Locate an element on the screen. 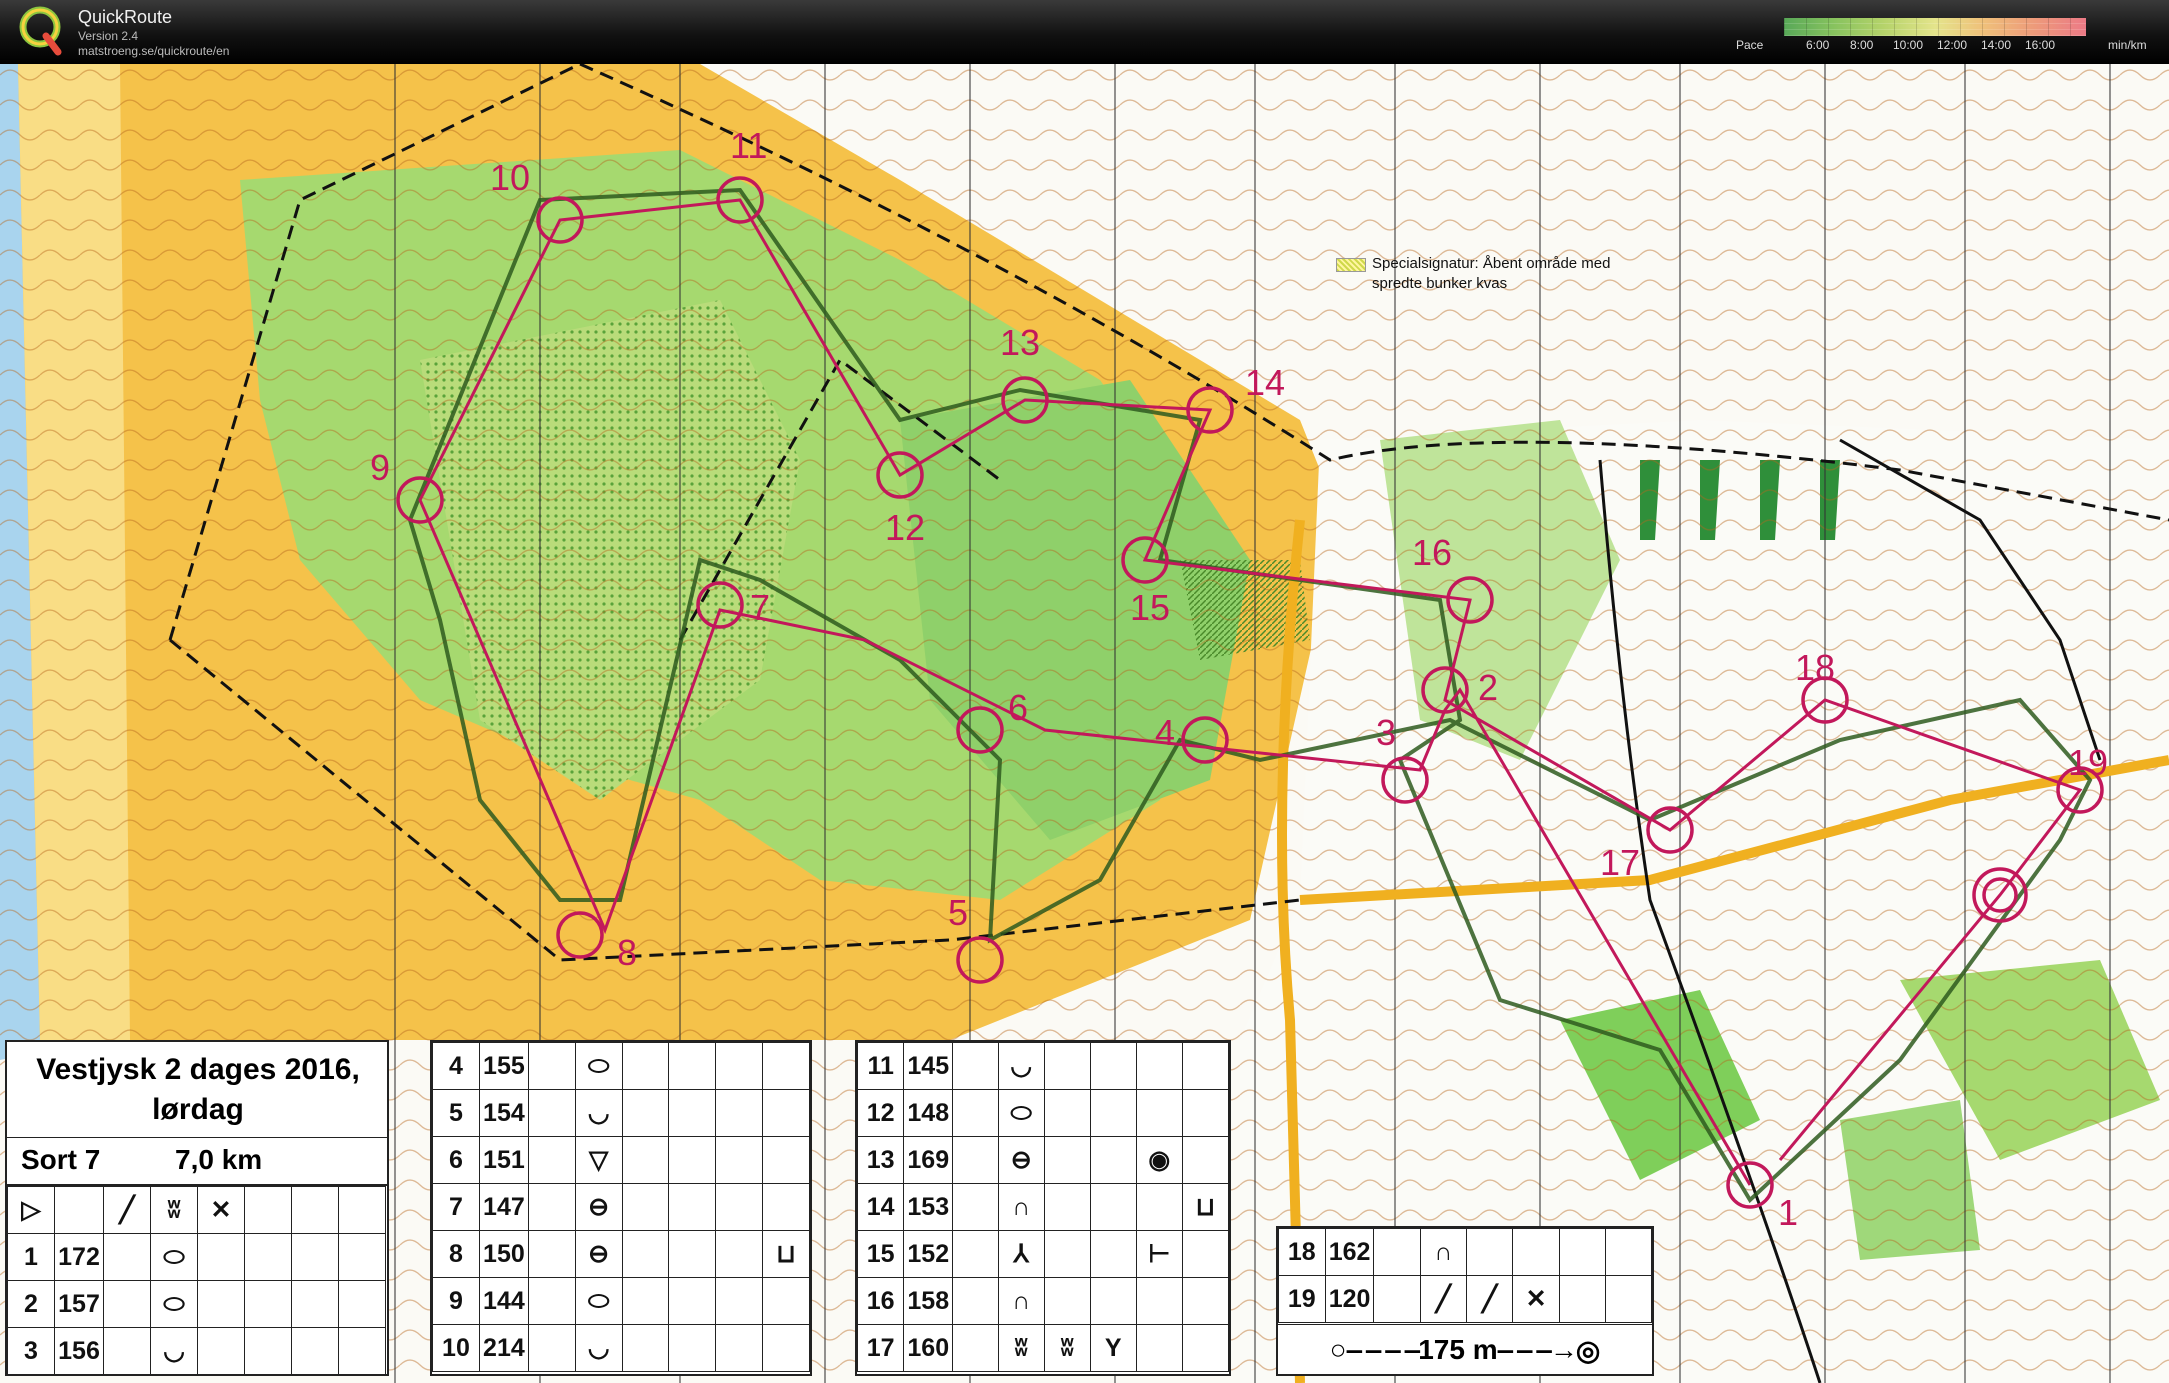 This screenshot has width=2169, height=1383. pace-unit: min/km is located at coordinates (2127, 45).